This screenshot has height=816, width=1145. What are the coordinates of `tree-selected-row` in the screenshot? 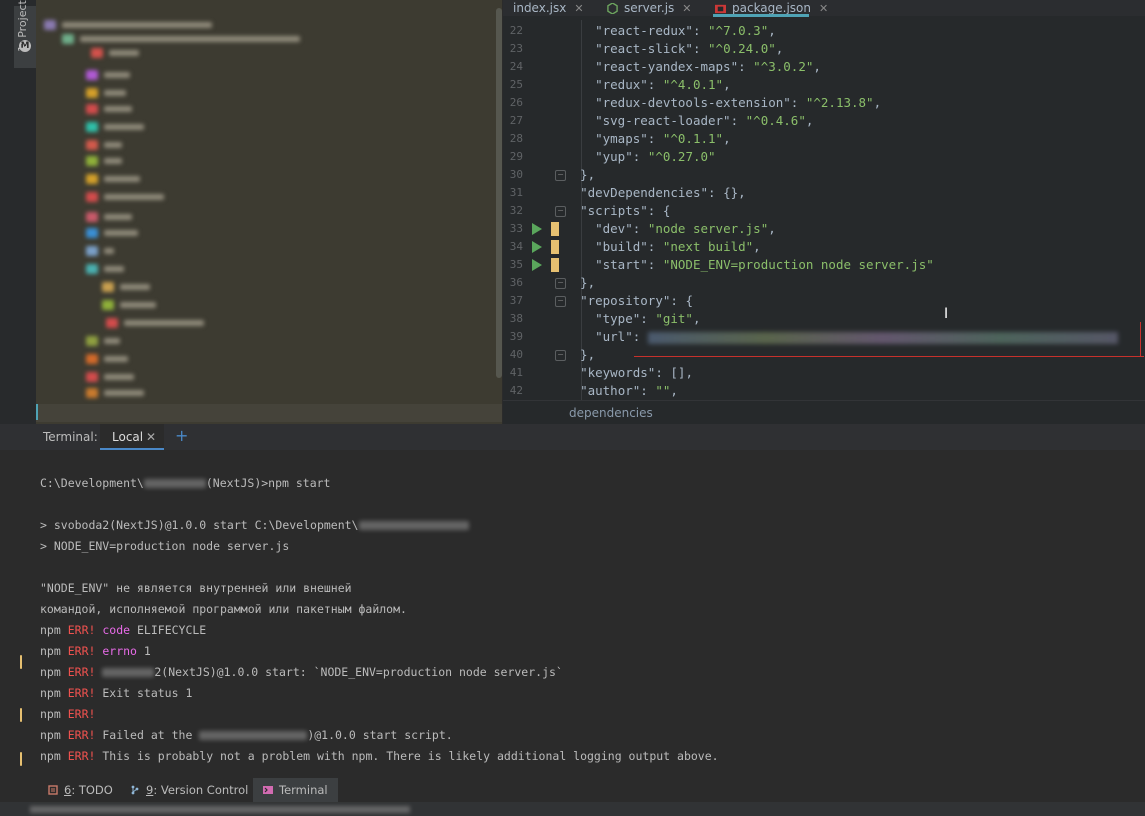 It's located at (269, 413).